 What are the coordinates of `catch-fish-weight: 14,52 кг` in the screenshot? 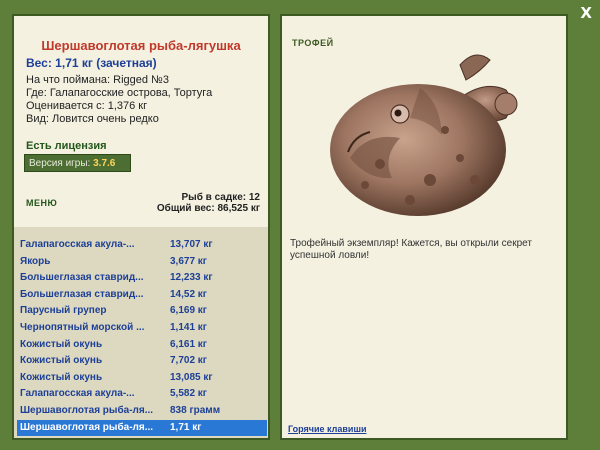 It's located at (188, 294).